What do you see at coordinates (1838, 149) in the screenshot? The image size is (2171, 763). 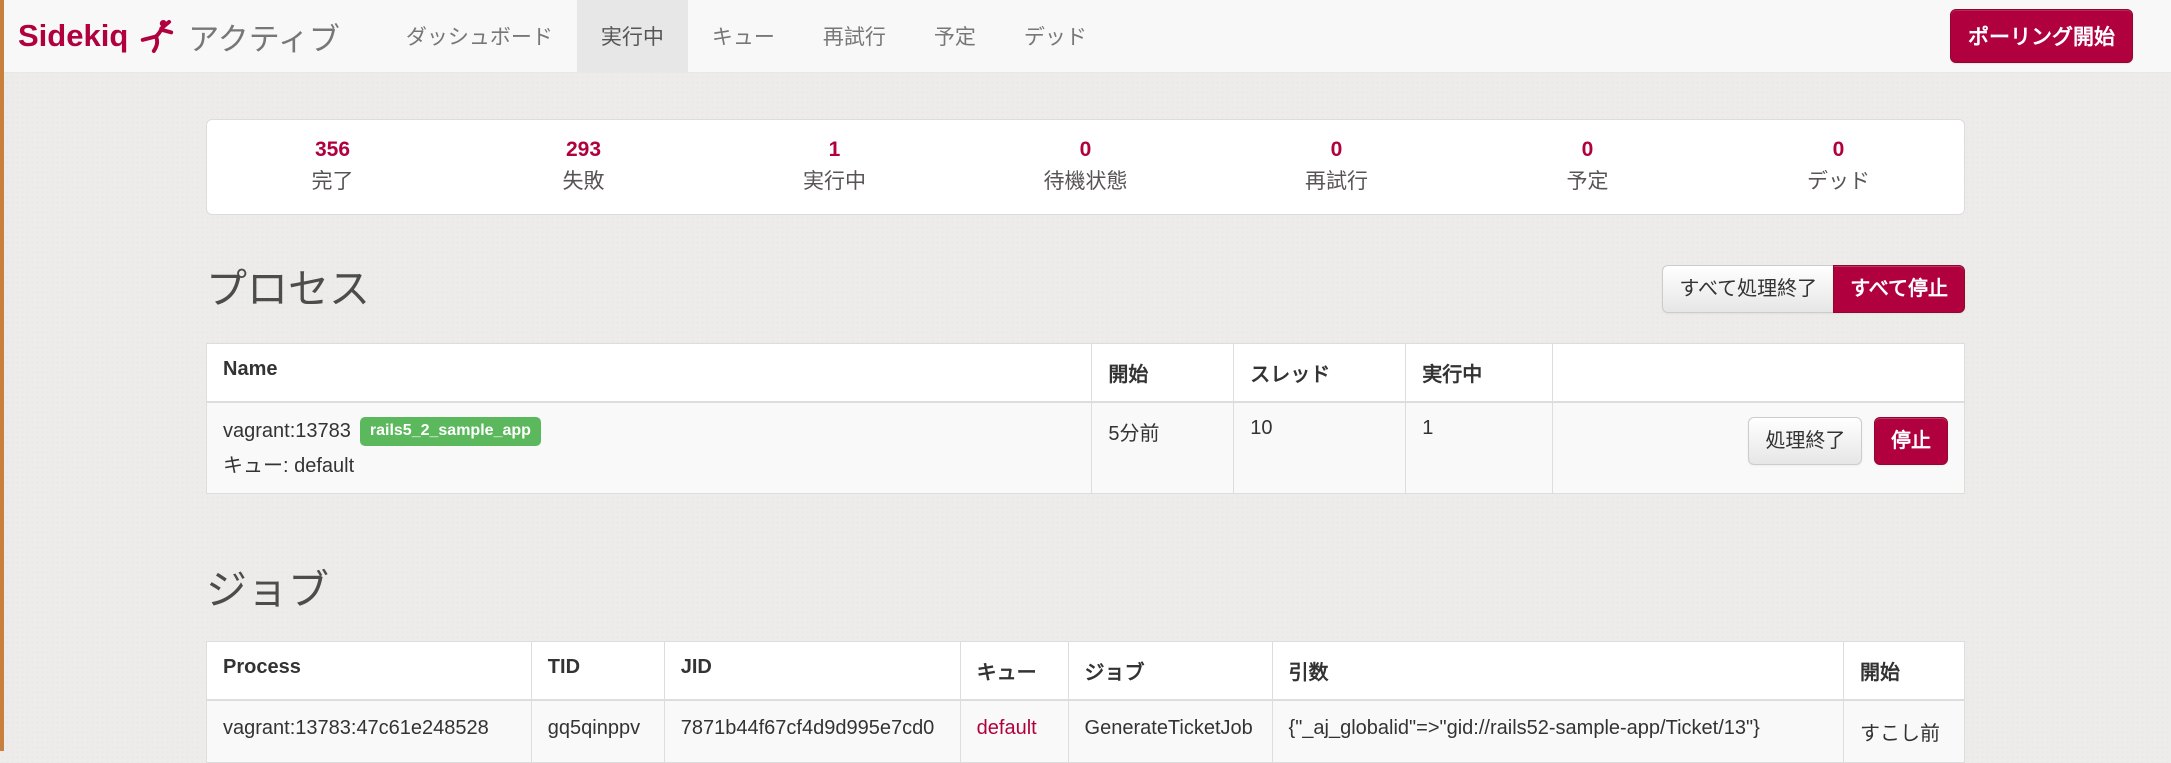 I see `stat-dead-value: 0` at bounding box center [1838, 149].